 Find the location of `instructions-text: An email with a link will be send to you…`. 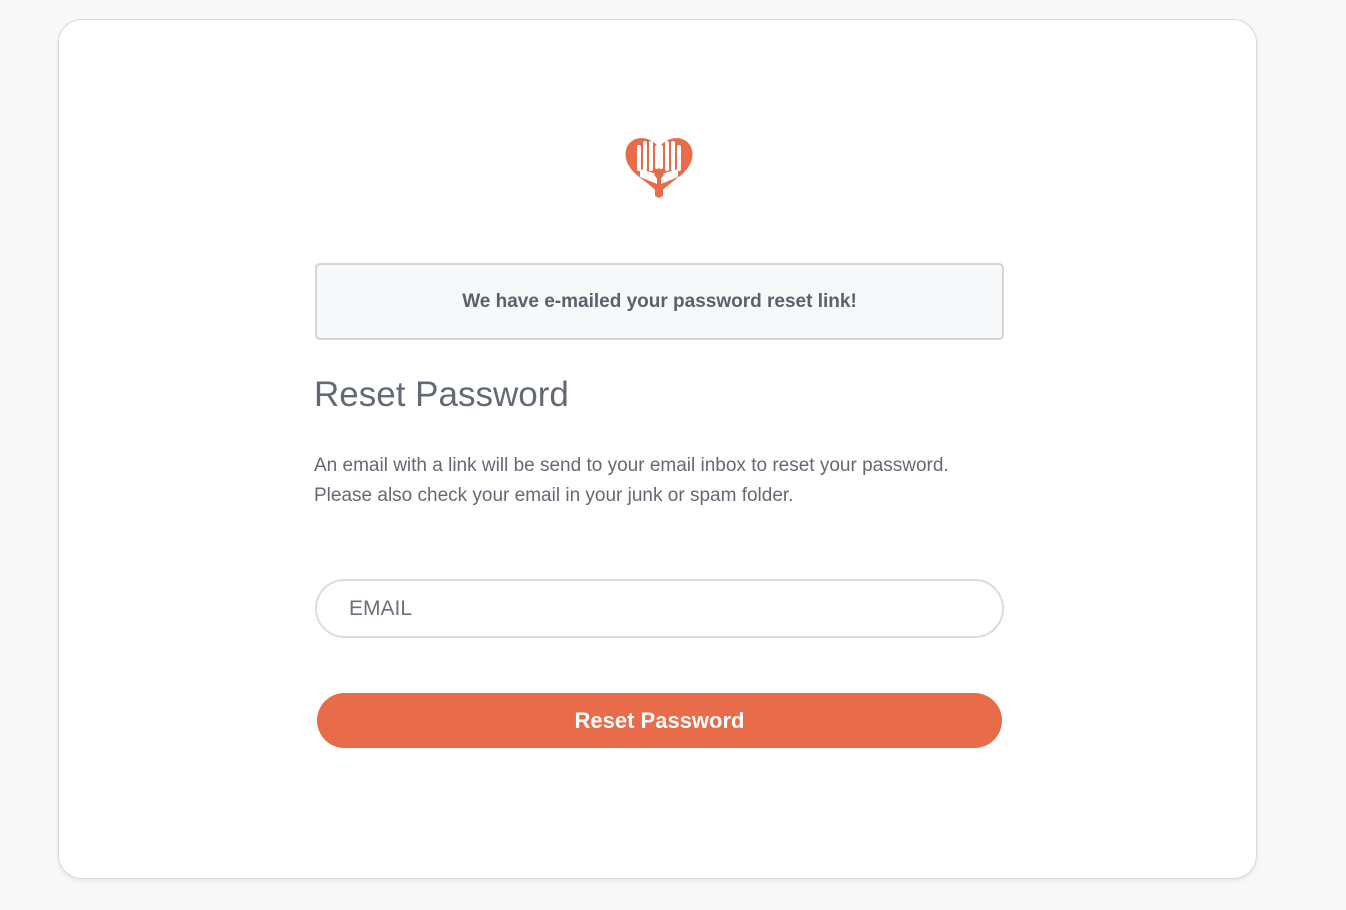

instructions-text: An email with a link will be send to you… is located at coordinates (674, 481).